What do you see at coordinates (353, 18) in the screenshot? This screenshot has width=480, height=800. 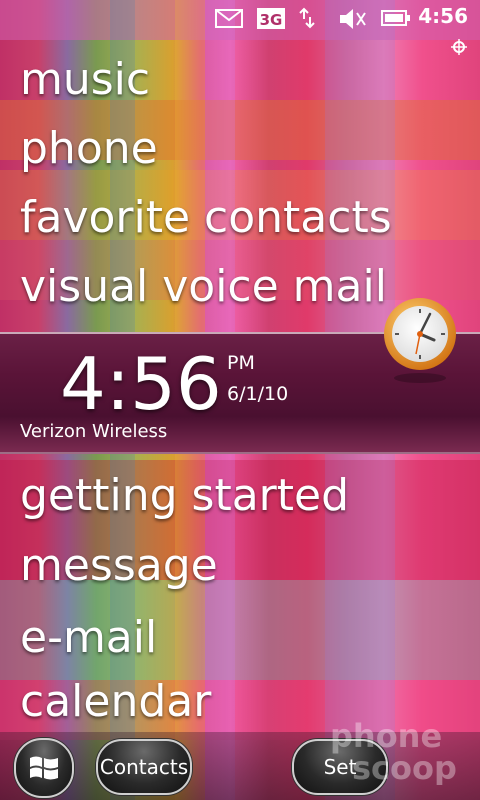 I see `volume-icon` at bounding box center [353, 18].